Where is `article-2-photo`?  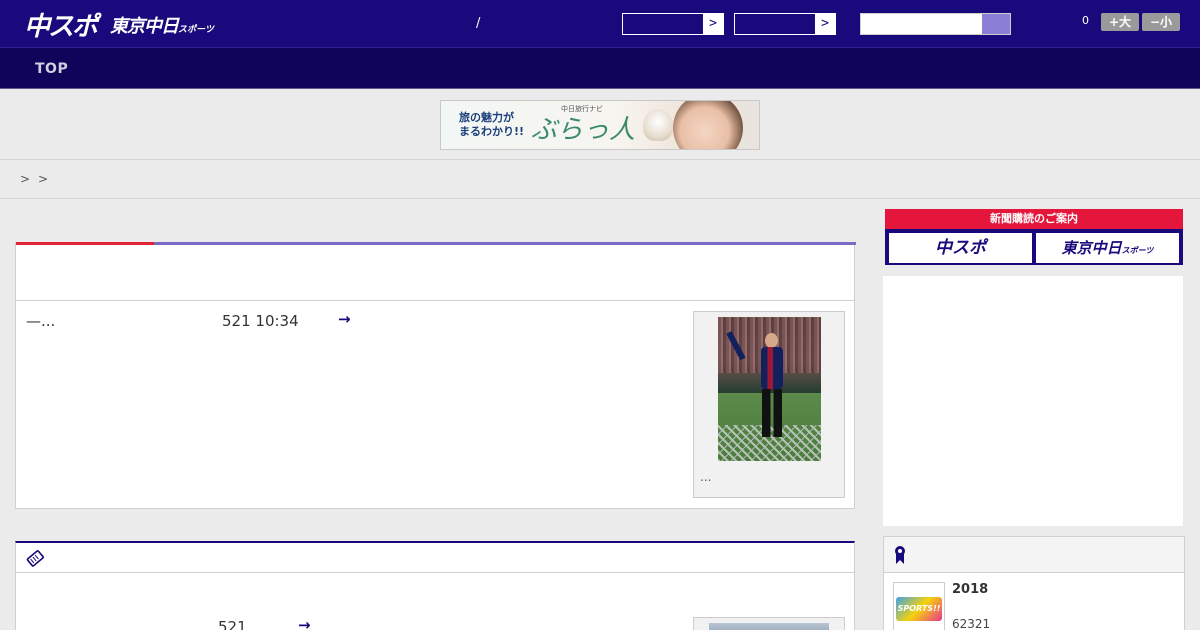 article-2-photo is located at coordinates (769, 626).